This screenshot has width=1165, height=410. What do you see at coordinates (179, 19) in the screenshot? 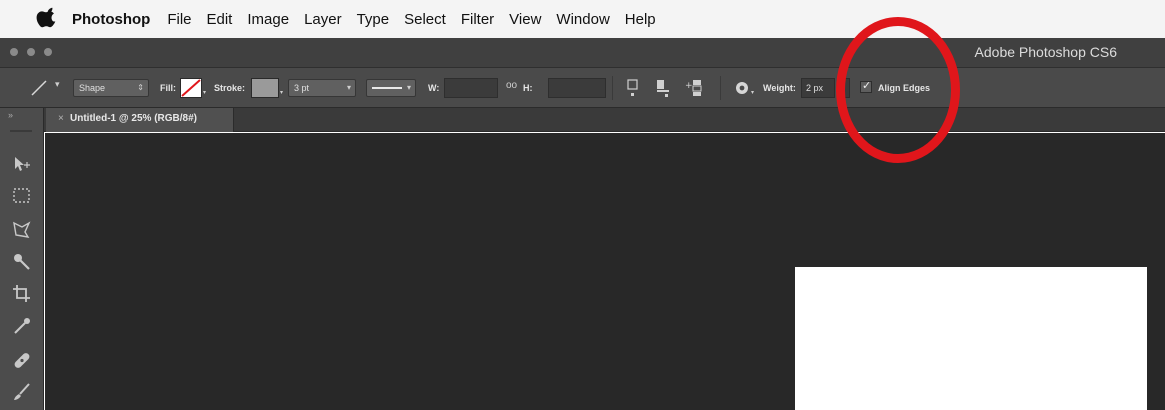
I see `menu-file: File` at bounding box center [179, 19].